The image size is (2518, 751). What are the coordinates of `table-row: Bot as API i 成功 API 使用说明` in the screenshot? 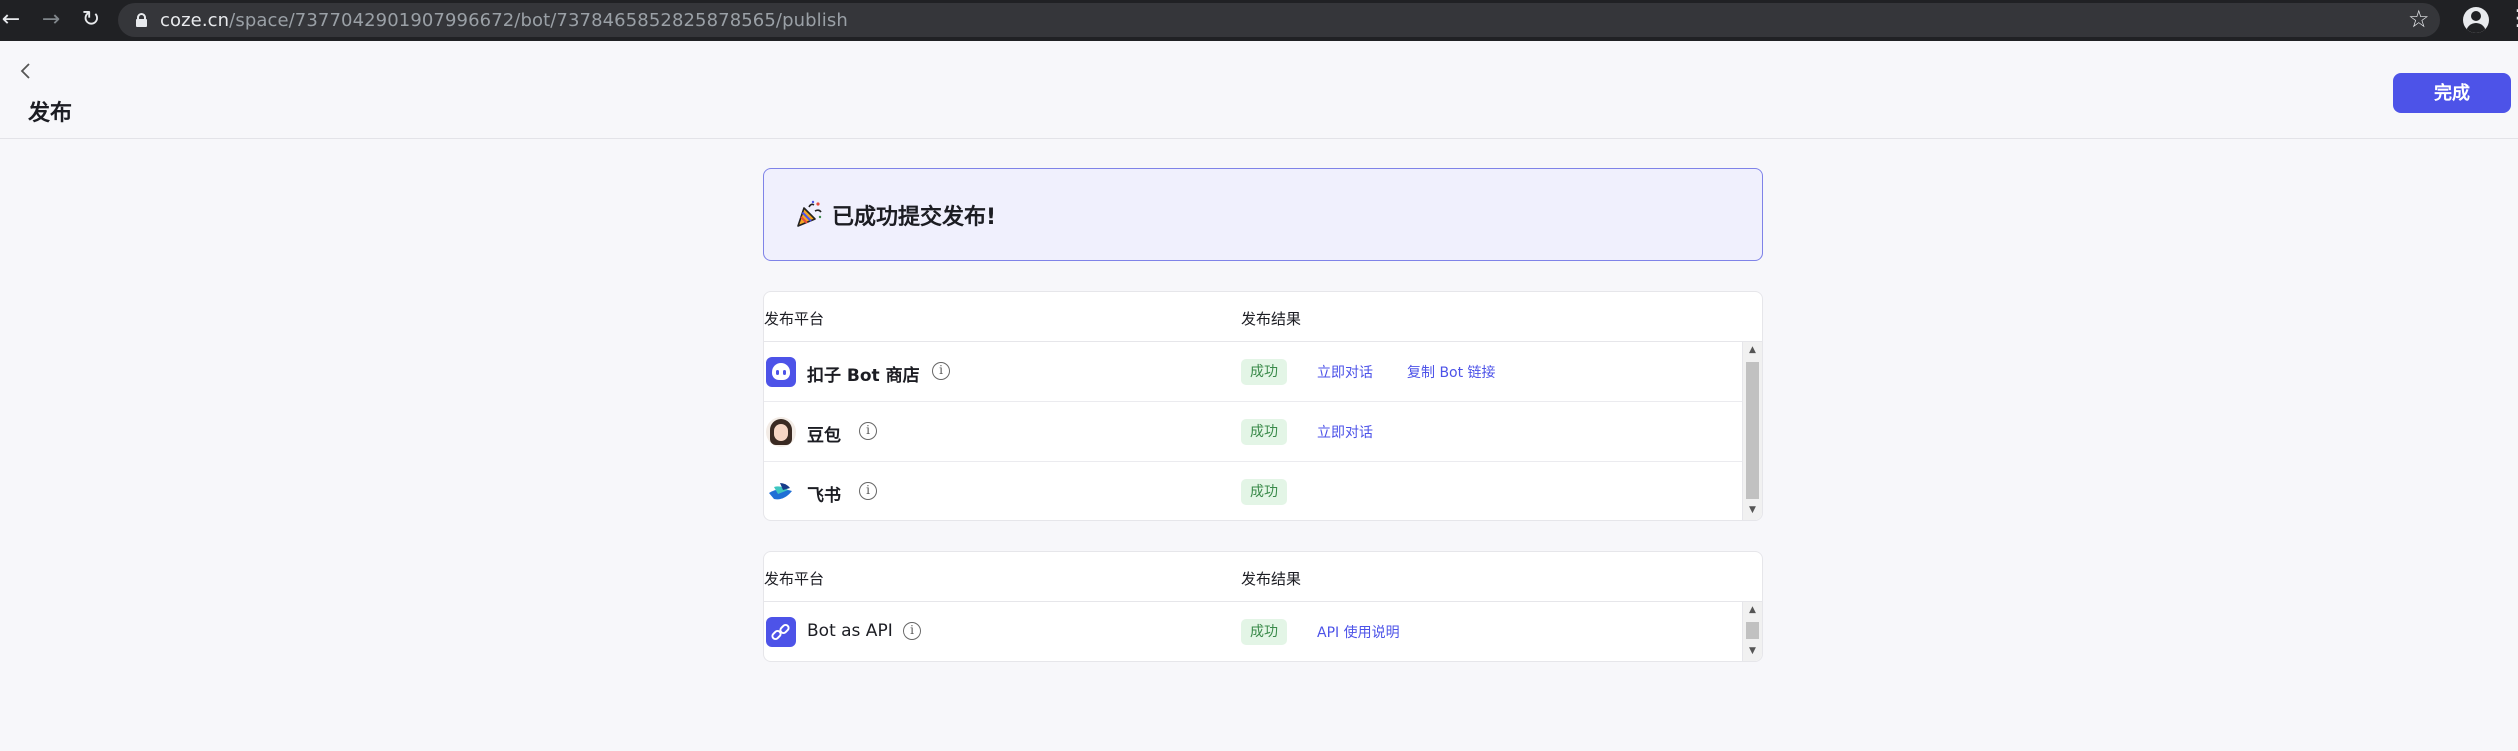 It's located at (1254, 631).